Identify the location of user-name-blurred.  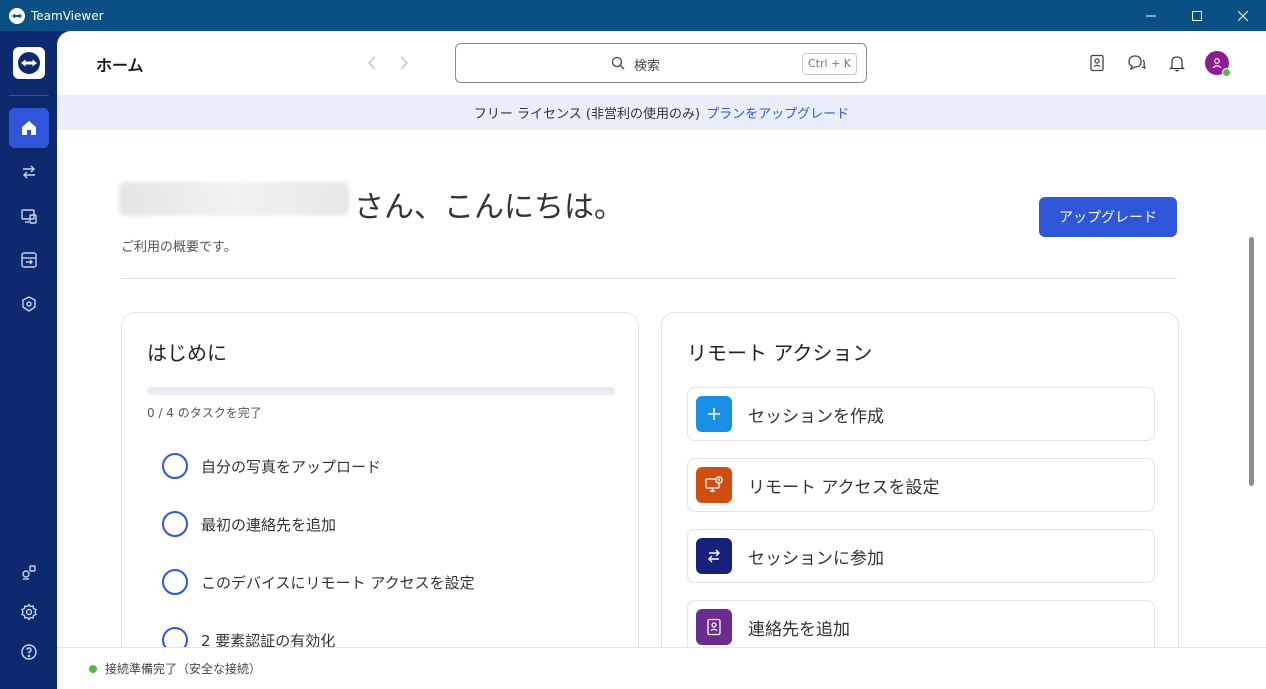
(234, 199).